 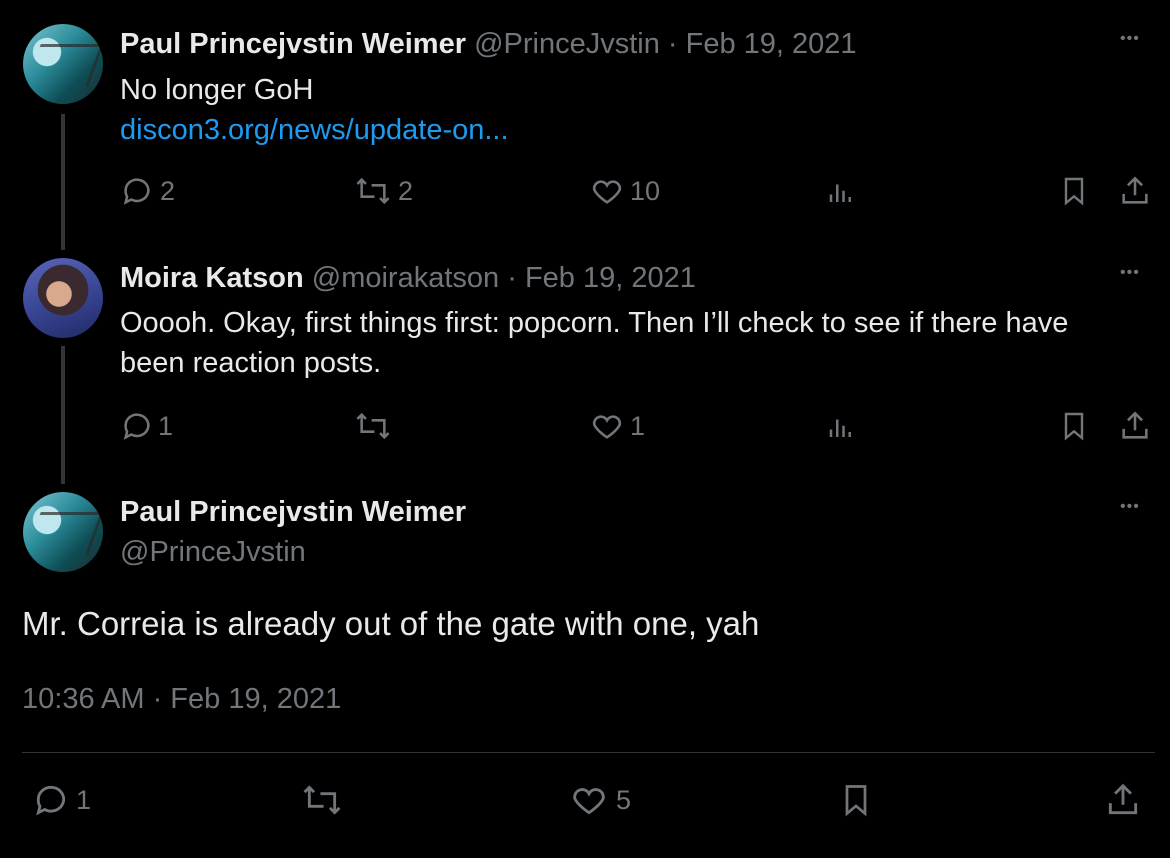 I want to click on handle: @moirakatson, so click(x=405, y=278).